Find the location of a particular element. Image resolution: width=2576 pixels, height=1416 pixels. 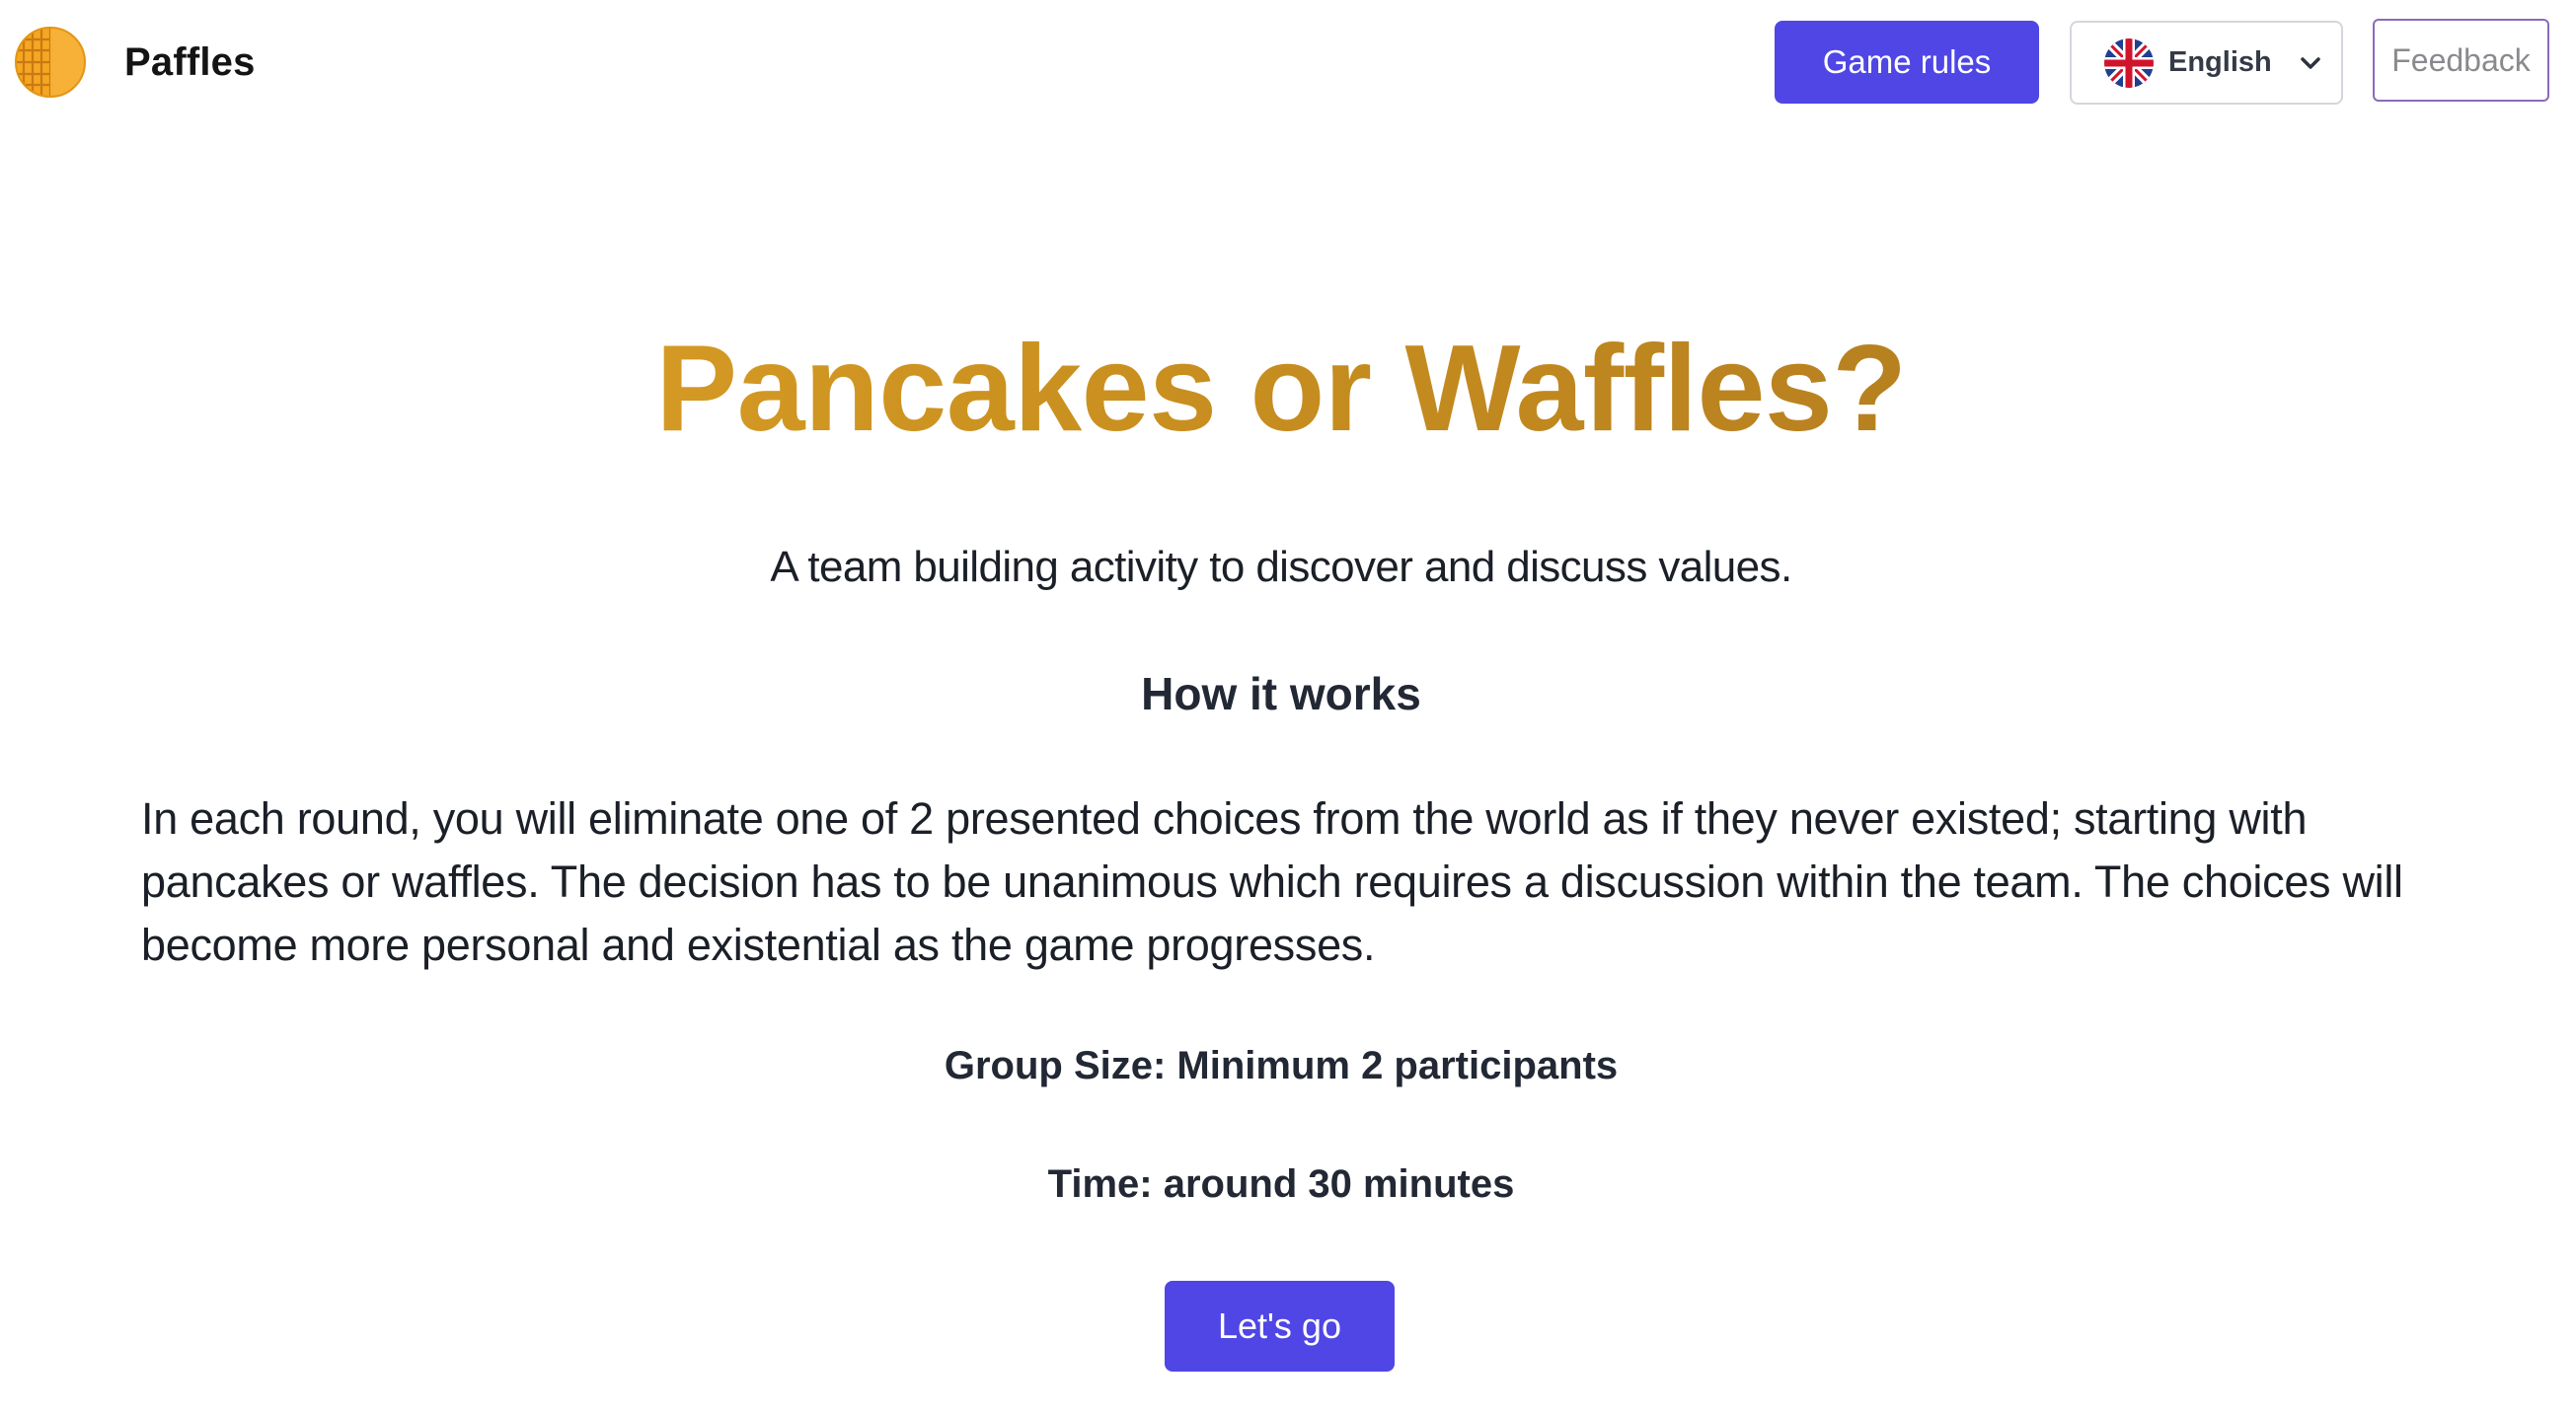

time-info: Time: around 30 minutes is located at coordinates (1281, 1184).